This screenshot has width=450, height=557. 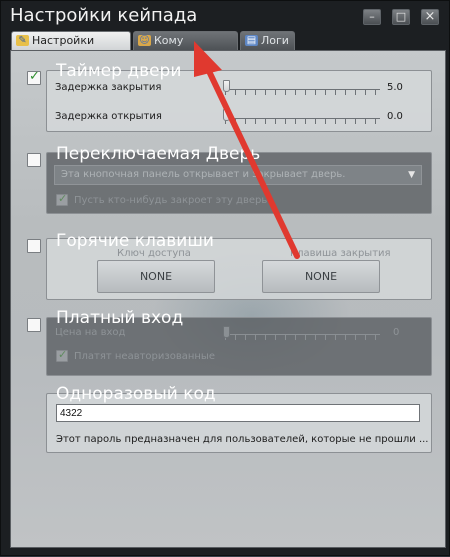 What do you see at coordinates (156, 276) in the screenshot?
I see `access-key-button: NONE` at bounding box center [156, 276].